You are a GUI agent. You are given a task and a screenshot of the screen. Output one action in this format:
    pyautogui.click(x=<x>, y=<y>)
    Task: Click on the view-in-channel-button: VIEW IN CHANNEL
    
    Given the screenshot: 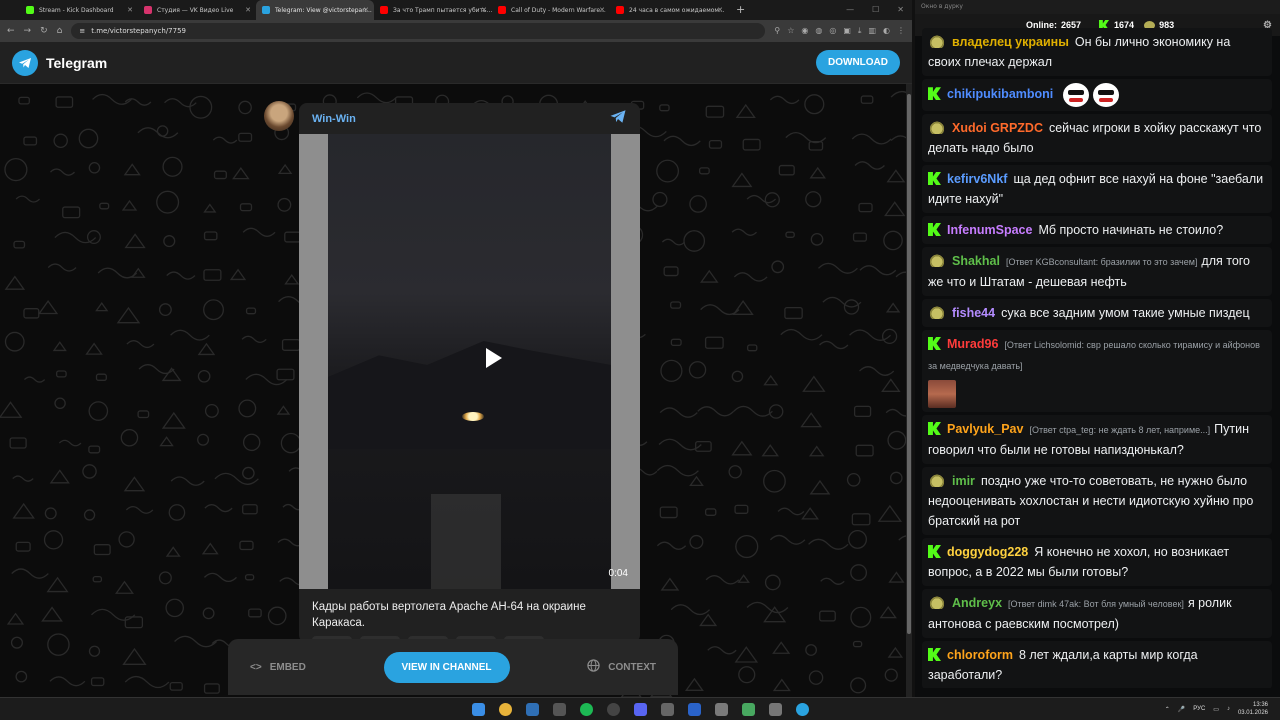 What is the action you would take?
    pyautogui.click(x=446, y=667)
    